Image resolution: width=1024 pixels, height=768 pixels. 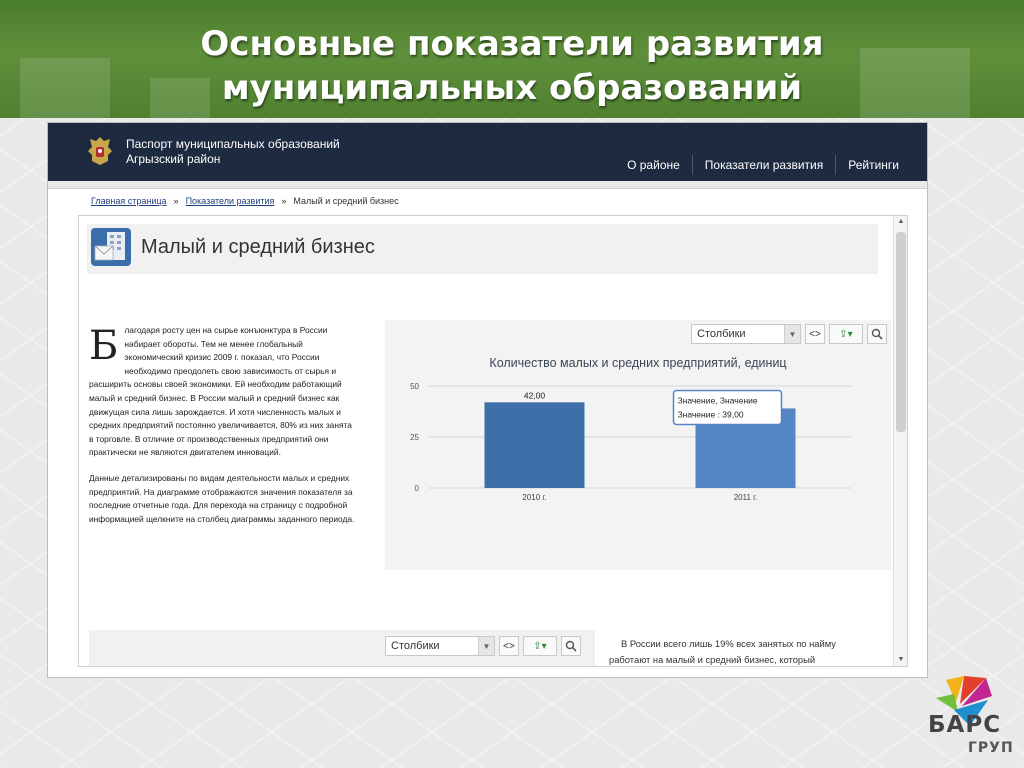 I want to click on export-button: ⇪▾, so click(x=846, y=334).